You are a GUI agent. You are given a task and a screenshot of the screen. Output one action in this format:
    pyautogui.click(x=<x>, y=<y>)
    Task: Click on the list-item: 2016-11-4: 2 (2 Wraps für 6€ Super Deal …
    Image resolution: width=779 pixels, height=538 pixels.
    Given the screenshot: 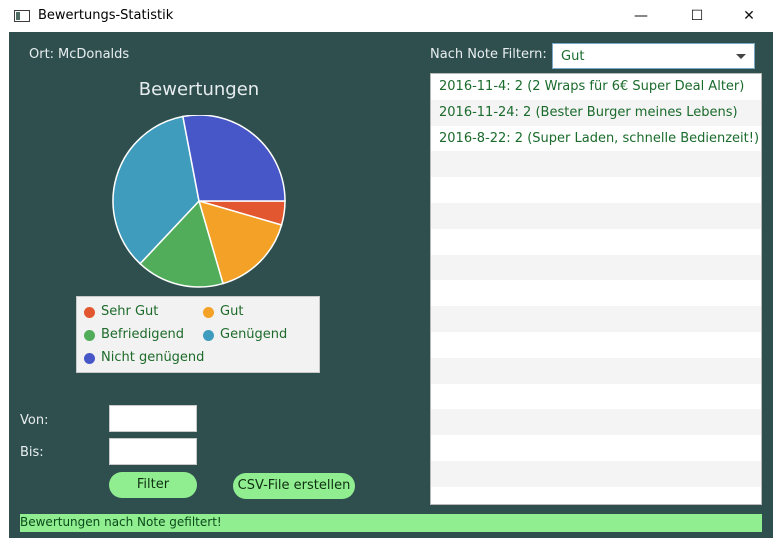 What is the action you would take?
    pyautogui.click(x=596, y=87)
    